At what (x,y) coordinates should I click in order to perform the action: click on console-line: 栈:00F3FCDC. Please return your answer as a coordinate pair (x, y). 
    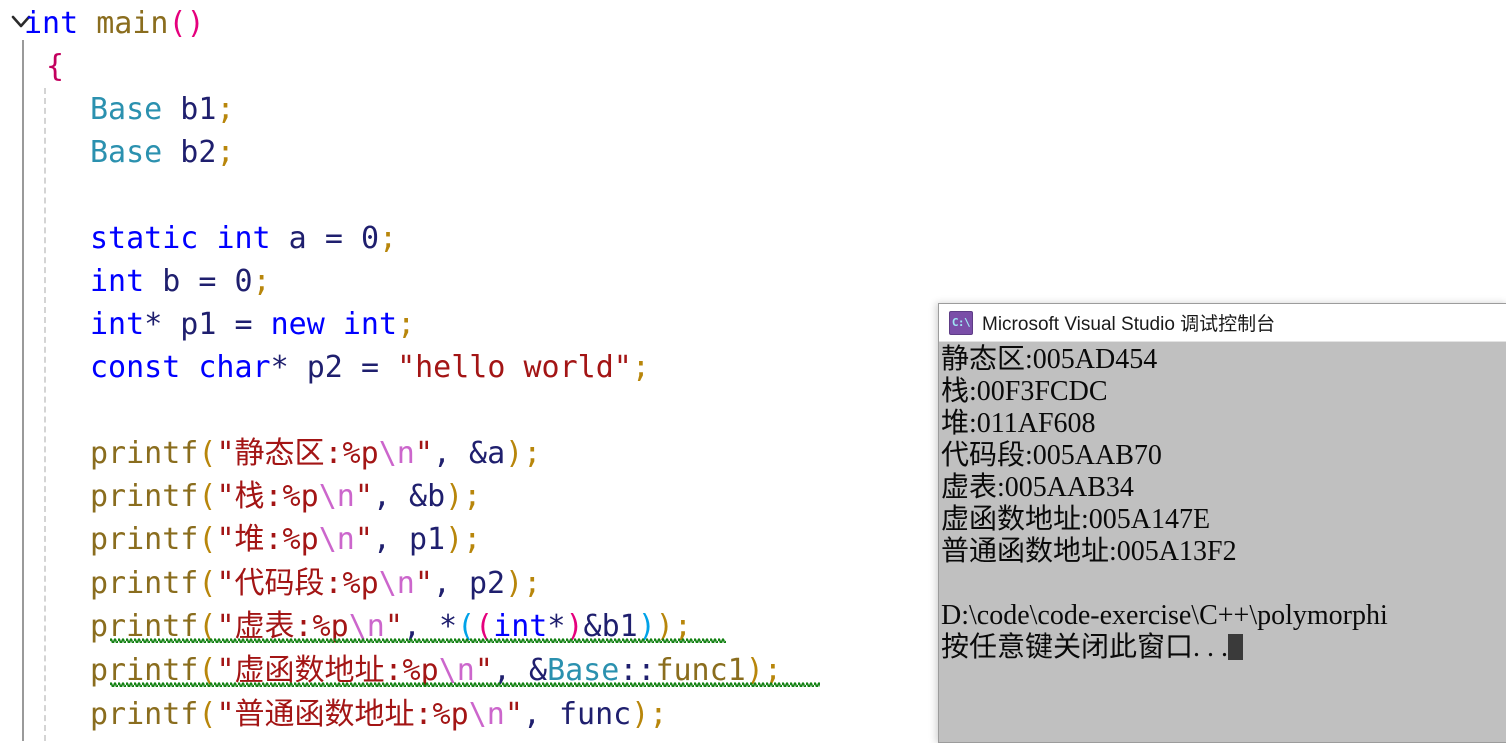
    Looking at the image, I should click on (1024, 391).